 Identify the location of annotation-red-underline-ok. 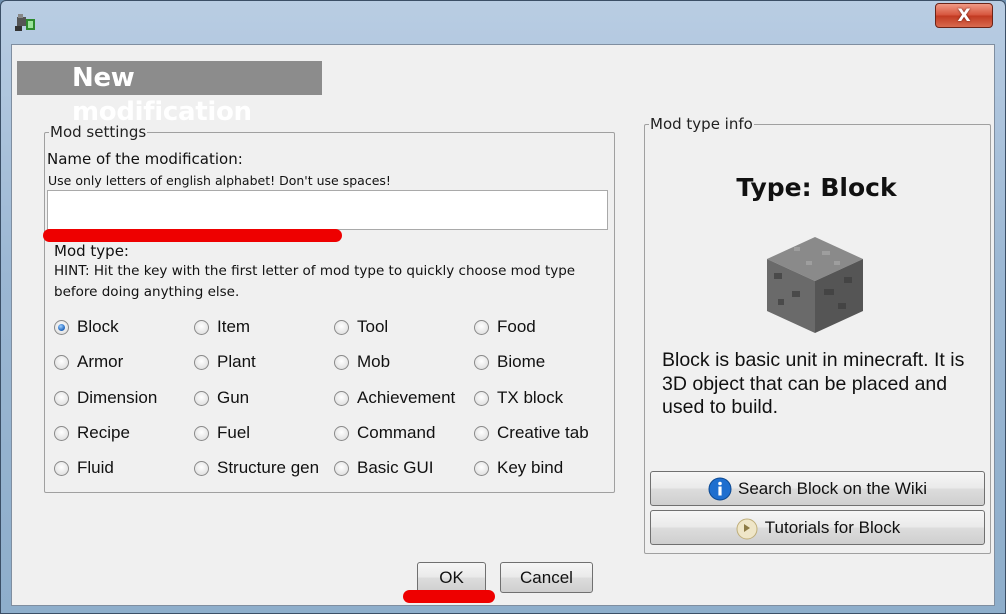
(449, 596).